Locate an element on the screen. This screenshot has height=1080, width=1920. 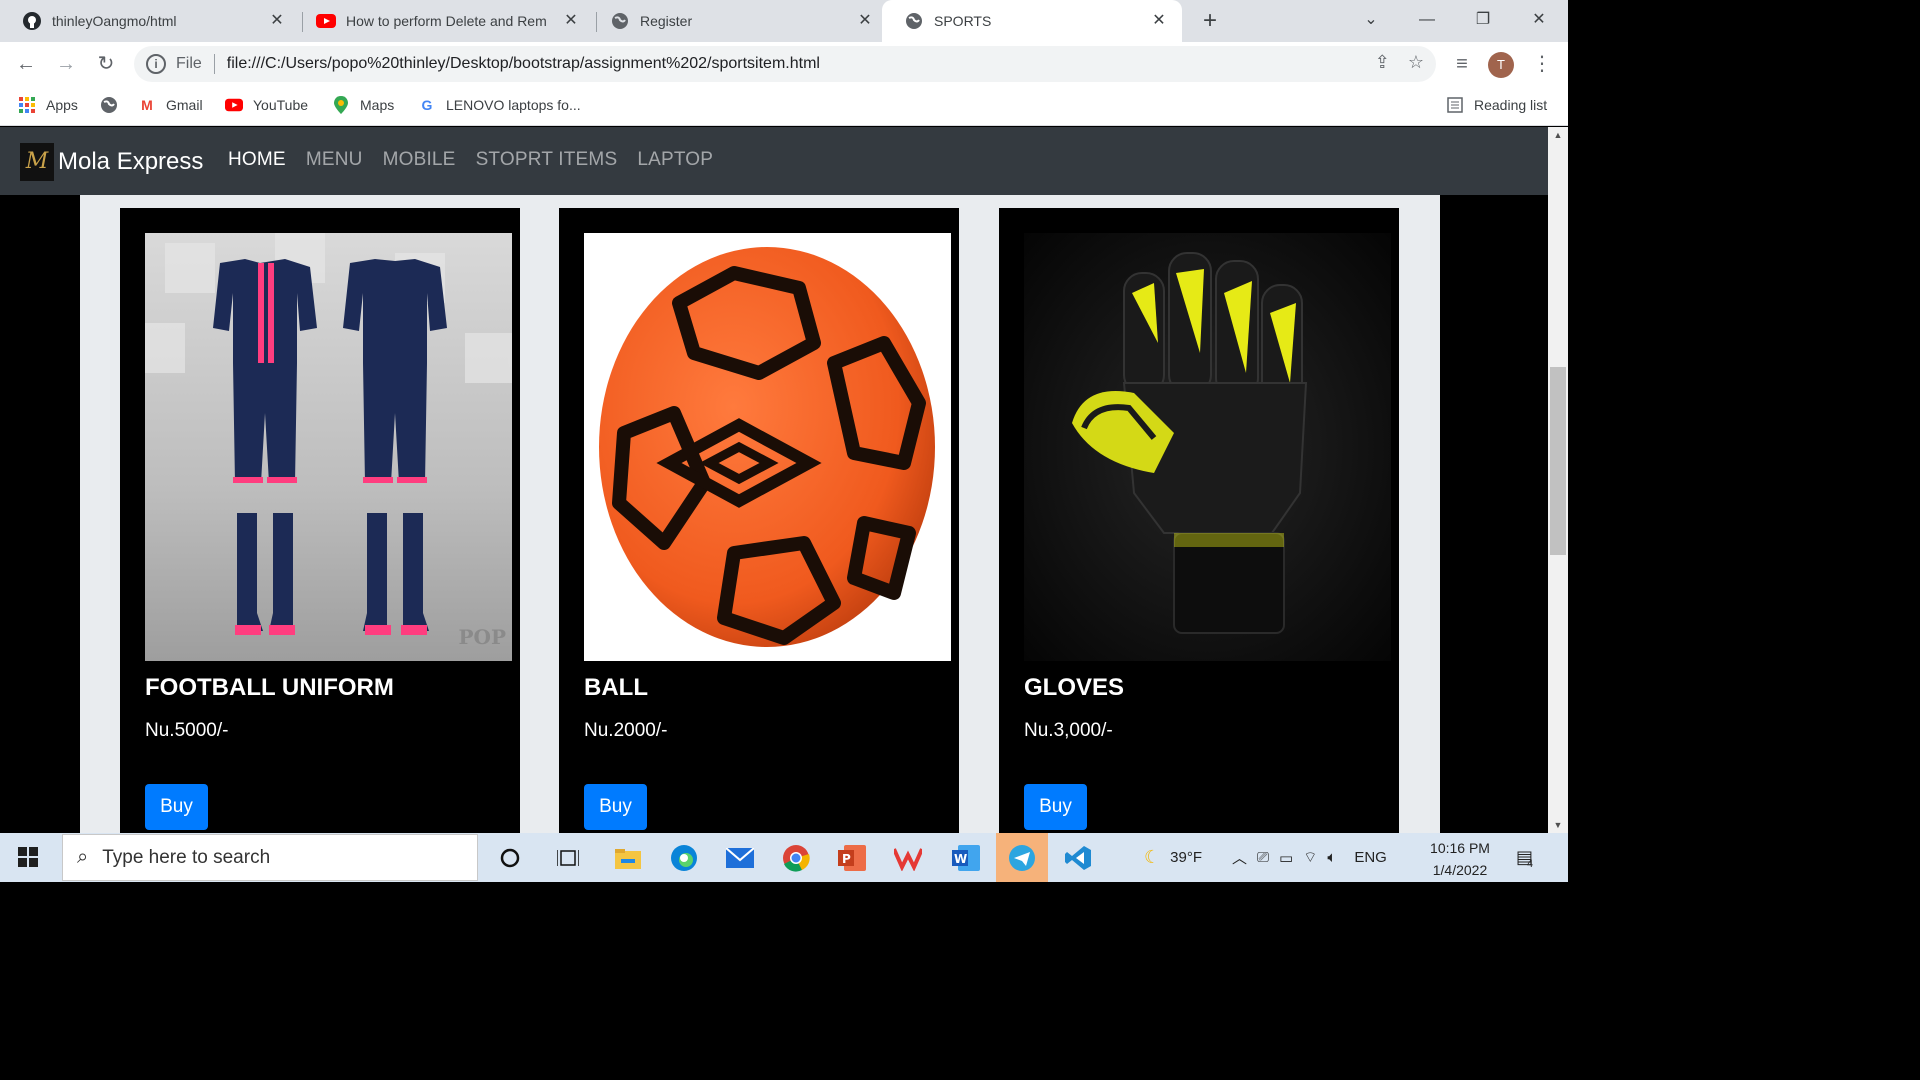
new-tab-button: + is located at coordinates (1210, 22).